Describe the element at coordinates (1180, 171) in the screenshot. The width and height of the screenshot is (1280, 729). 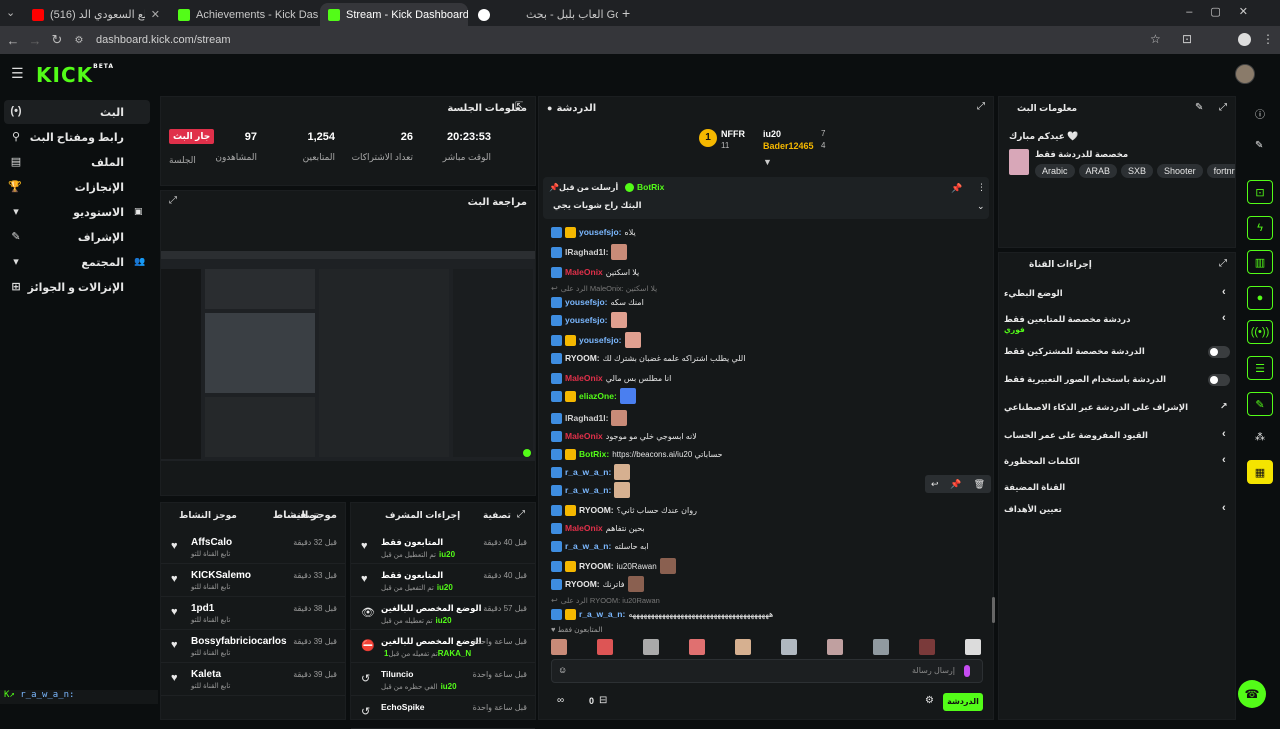
I see `stream-tag: Shooter` at that location.